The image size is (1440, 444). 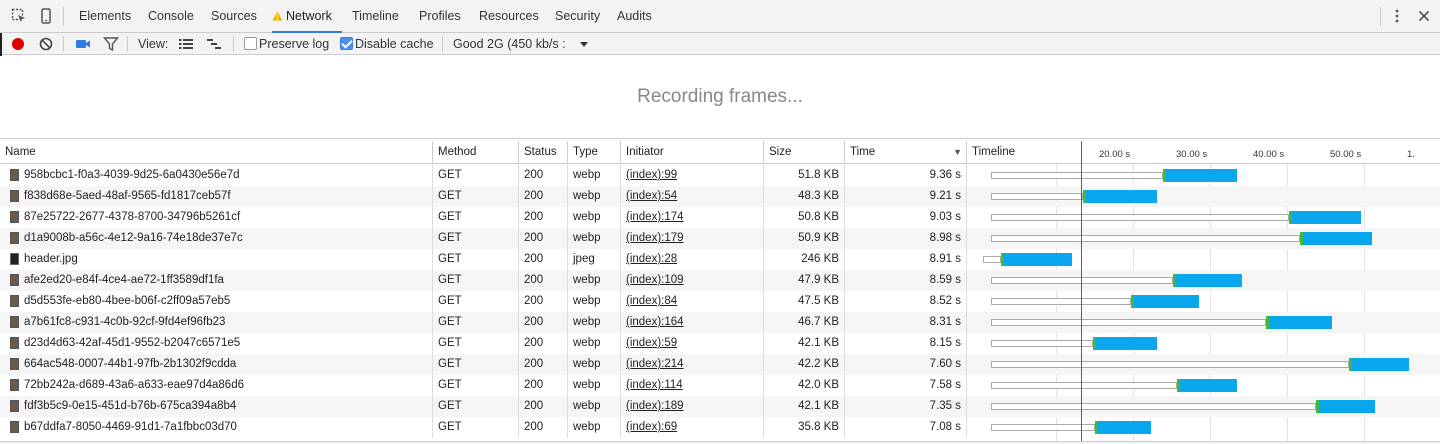 I want to click on capture-screenshots-icon, so click(x=83, y=44).